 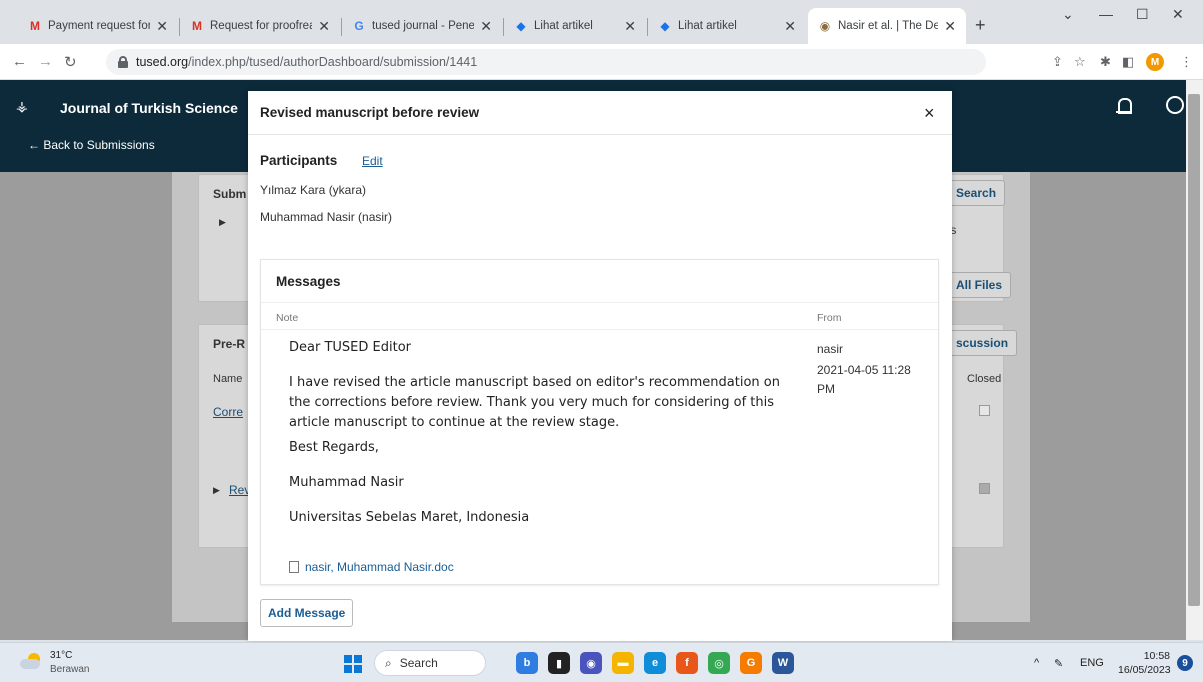 I want to click on teams-chat-icon: ◉, so click(x=591, y=663).